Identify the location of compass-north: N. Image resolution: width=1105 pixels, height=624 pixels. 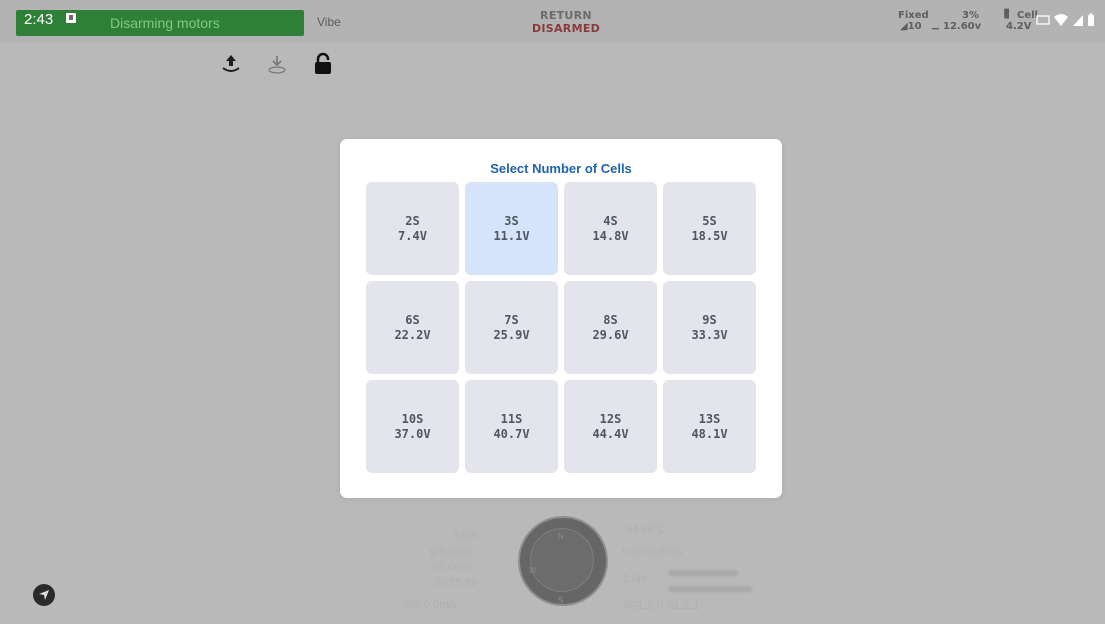
(561, 536).